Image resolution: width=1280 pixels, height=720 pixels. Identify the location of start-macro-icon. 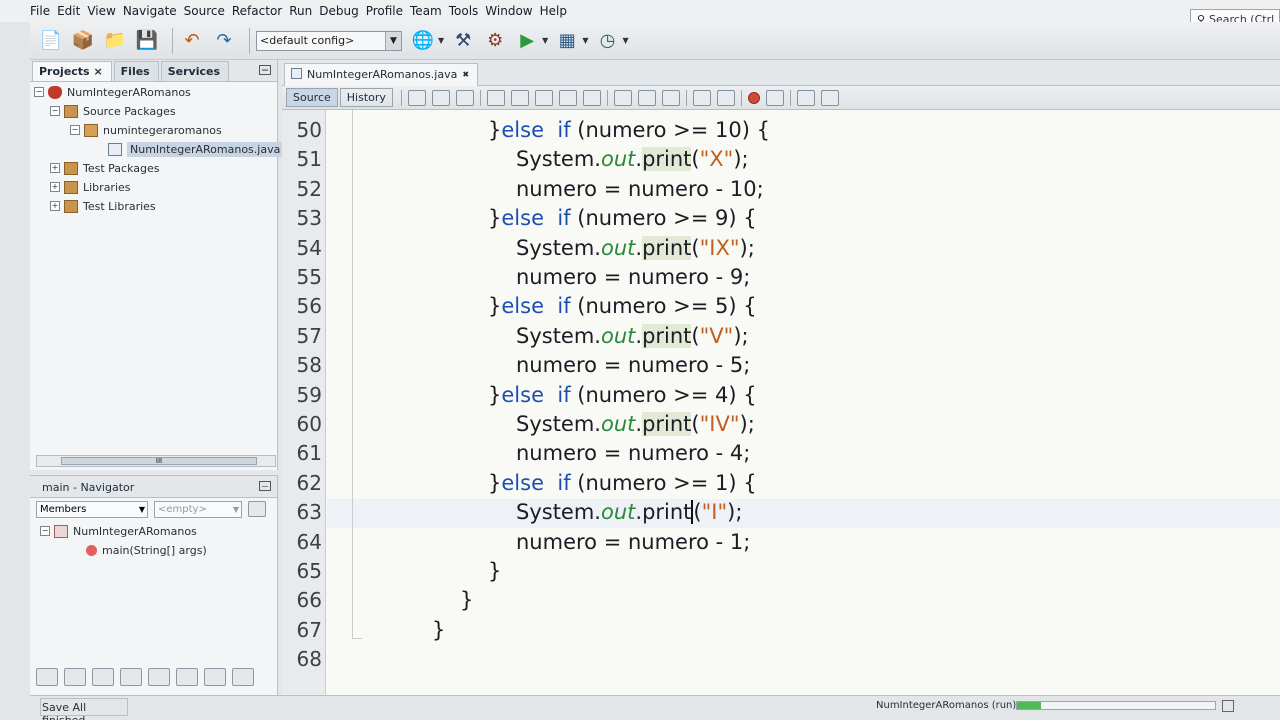
(753, 97).